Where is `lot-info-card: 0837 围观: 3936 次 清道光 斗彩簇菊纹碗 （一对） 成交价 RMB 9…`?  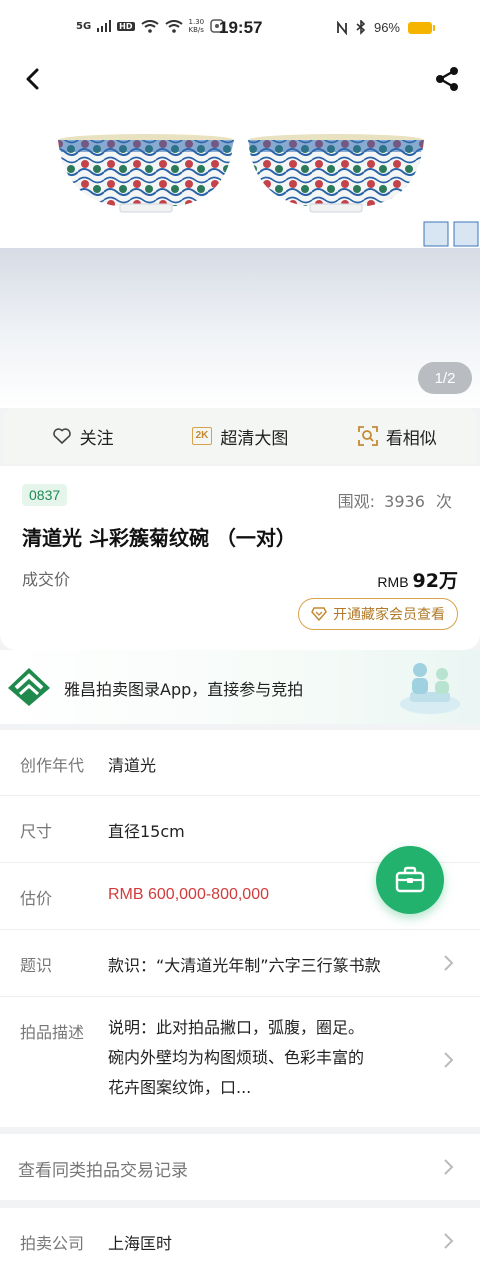 lot-info-card: 0837 围观: 3936 次 清道光 斗彩簇菊纹碗 （一对） 成交价 RMB 9… is located at coordinates (240, 558).